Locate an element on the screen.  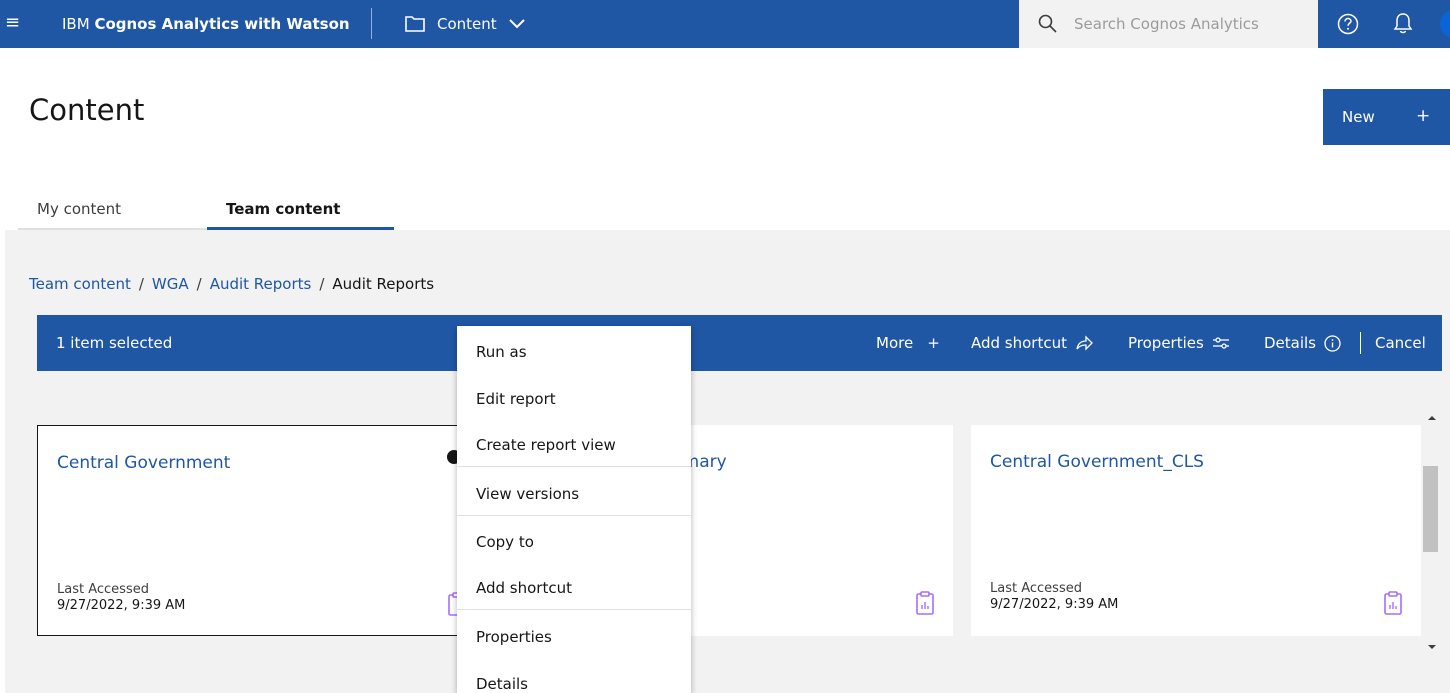
toolbar-divider is located at coordinates (1360, 343).